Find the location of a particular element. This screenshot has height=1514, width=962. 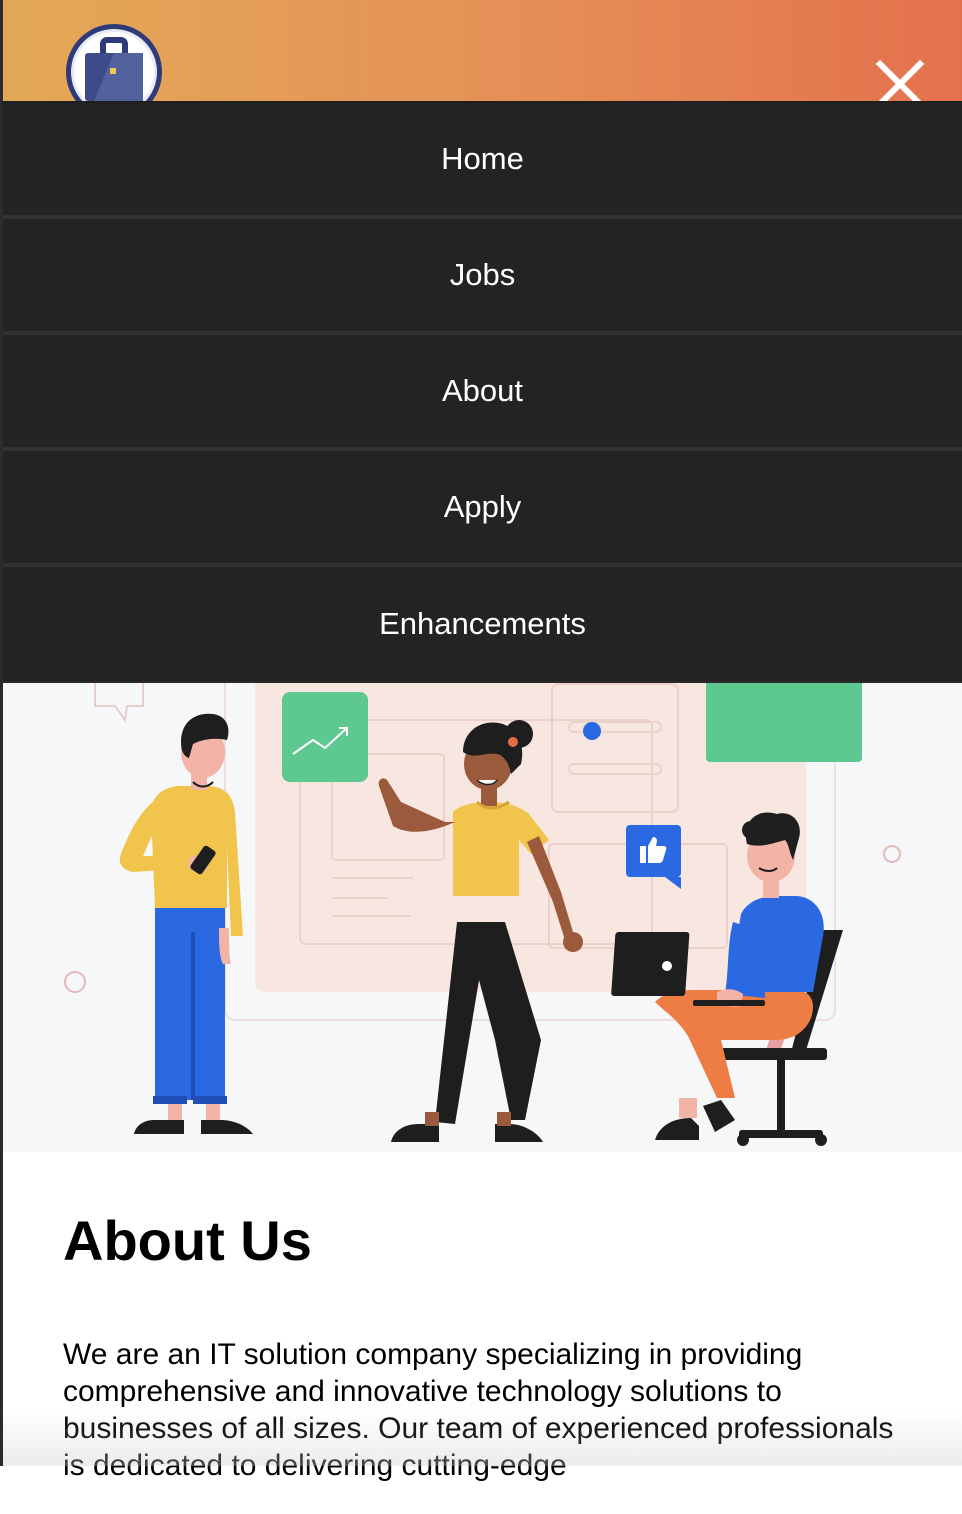

close-icon is located at coordinates (900, 80).